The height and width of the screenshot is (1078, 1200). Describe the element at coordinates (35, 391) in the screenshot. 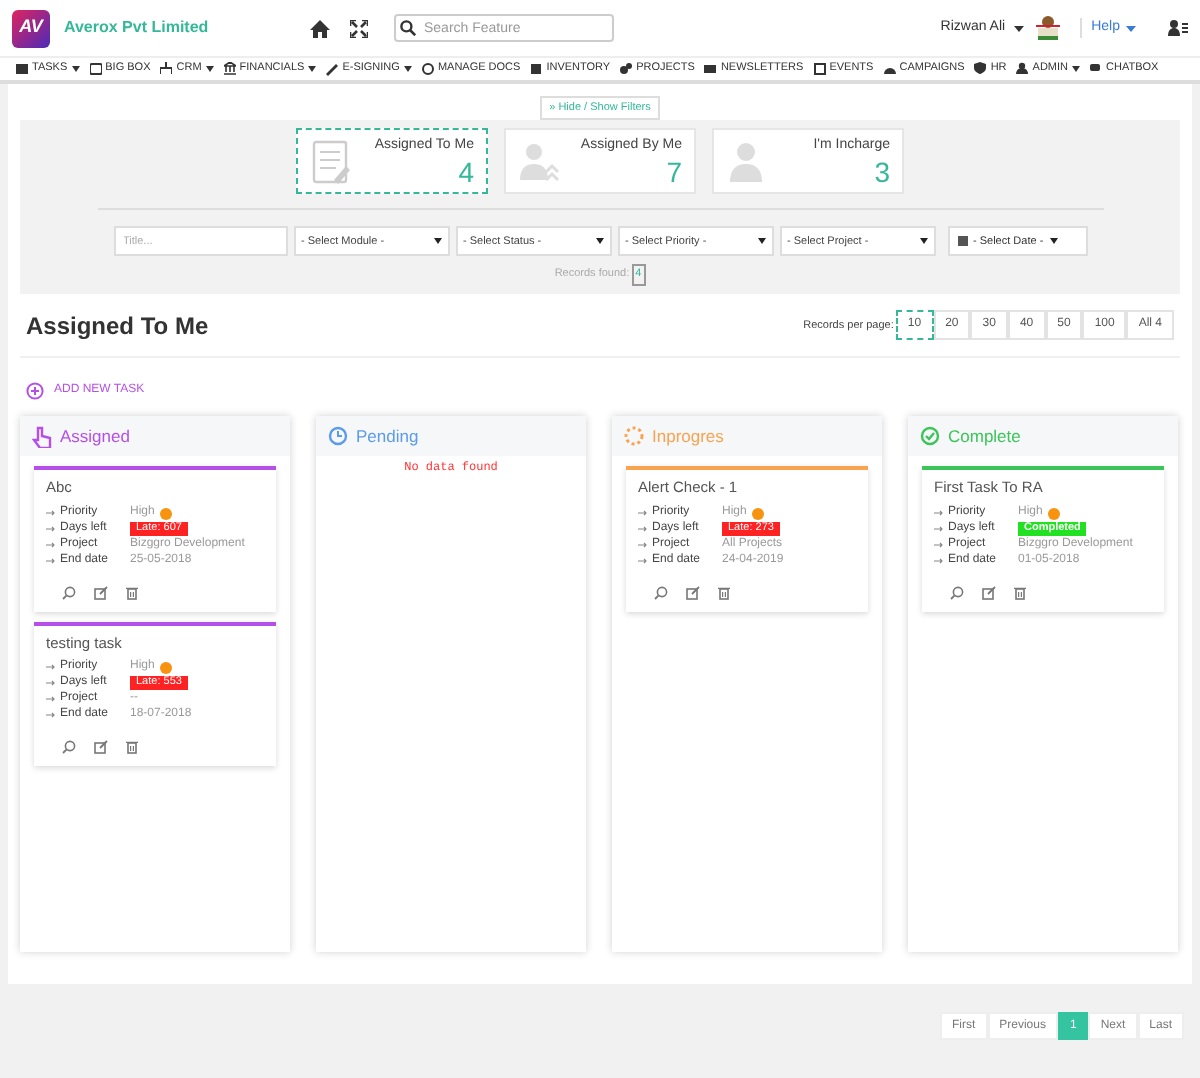

I see `add-circle-icon` at that location.